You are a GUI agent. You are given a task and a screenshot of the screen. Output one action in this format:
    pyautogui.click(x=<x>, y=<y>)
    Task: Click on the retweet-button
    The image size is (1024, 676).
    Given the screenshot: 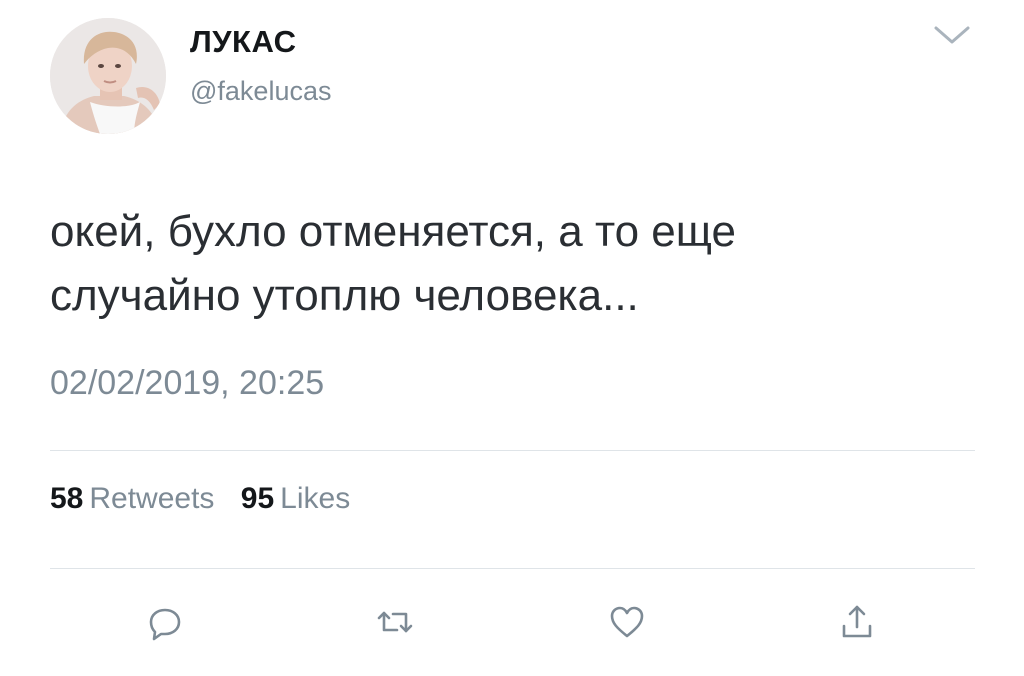 What is the action you would take?
    pyautogui.click(x=395, y=622)
    